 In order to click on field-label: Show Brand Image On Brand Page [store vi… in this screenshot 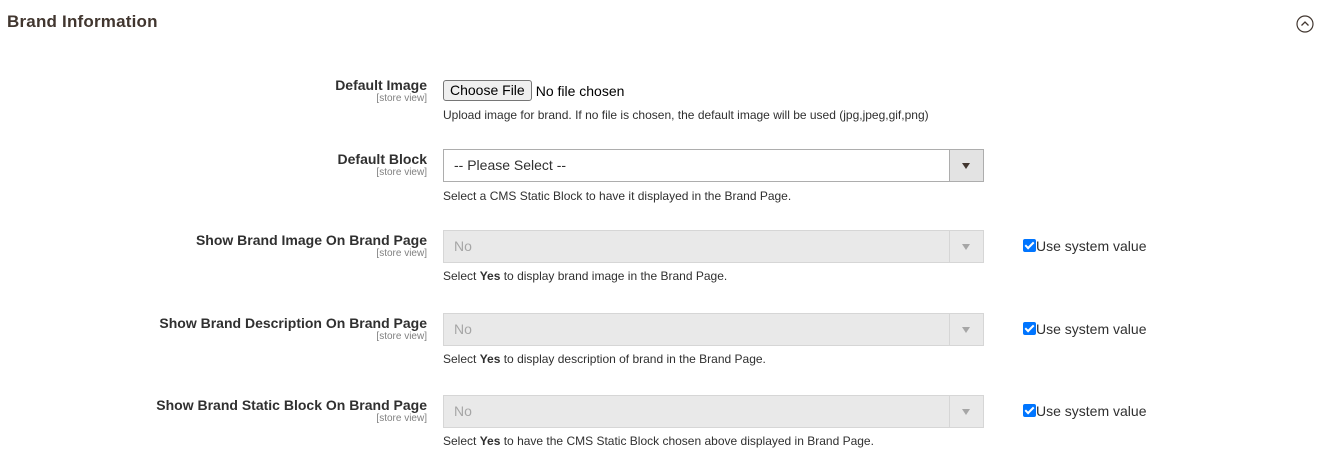, I will do `click(311, 246)`.